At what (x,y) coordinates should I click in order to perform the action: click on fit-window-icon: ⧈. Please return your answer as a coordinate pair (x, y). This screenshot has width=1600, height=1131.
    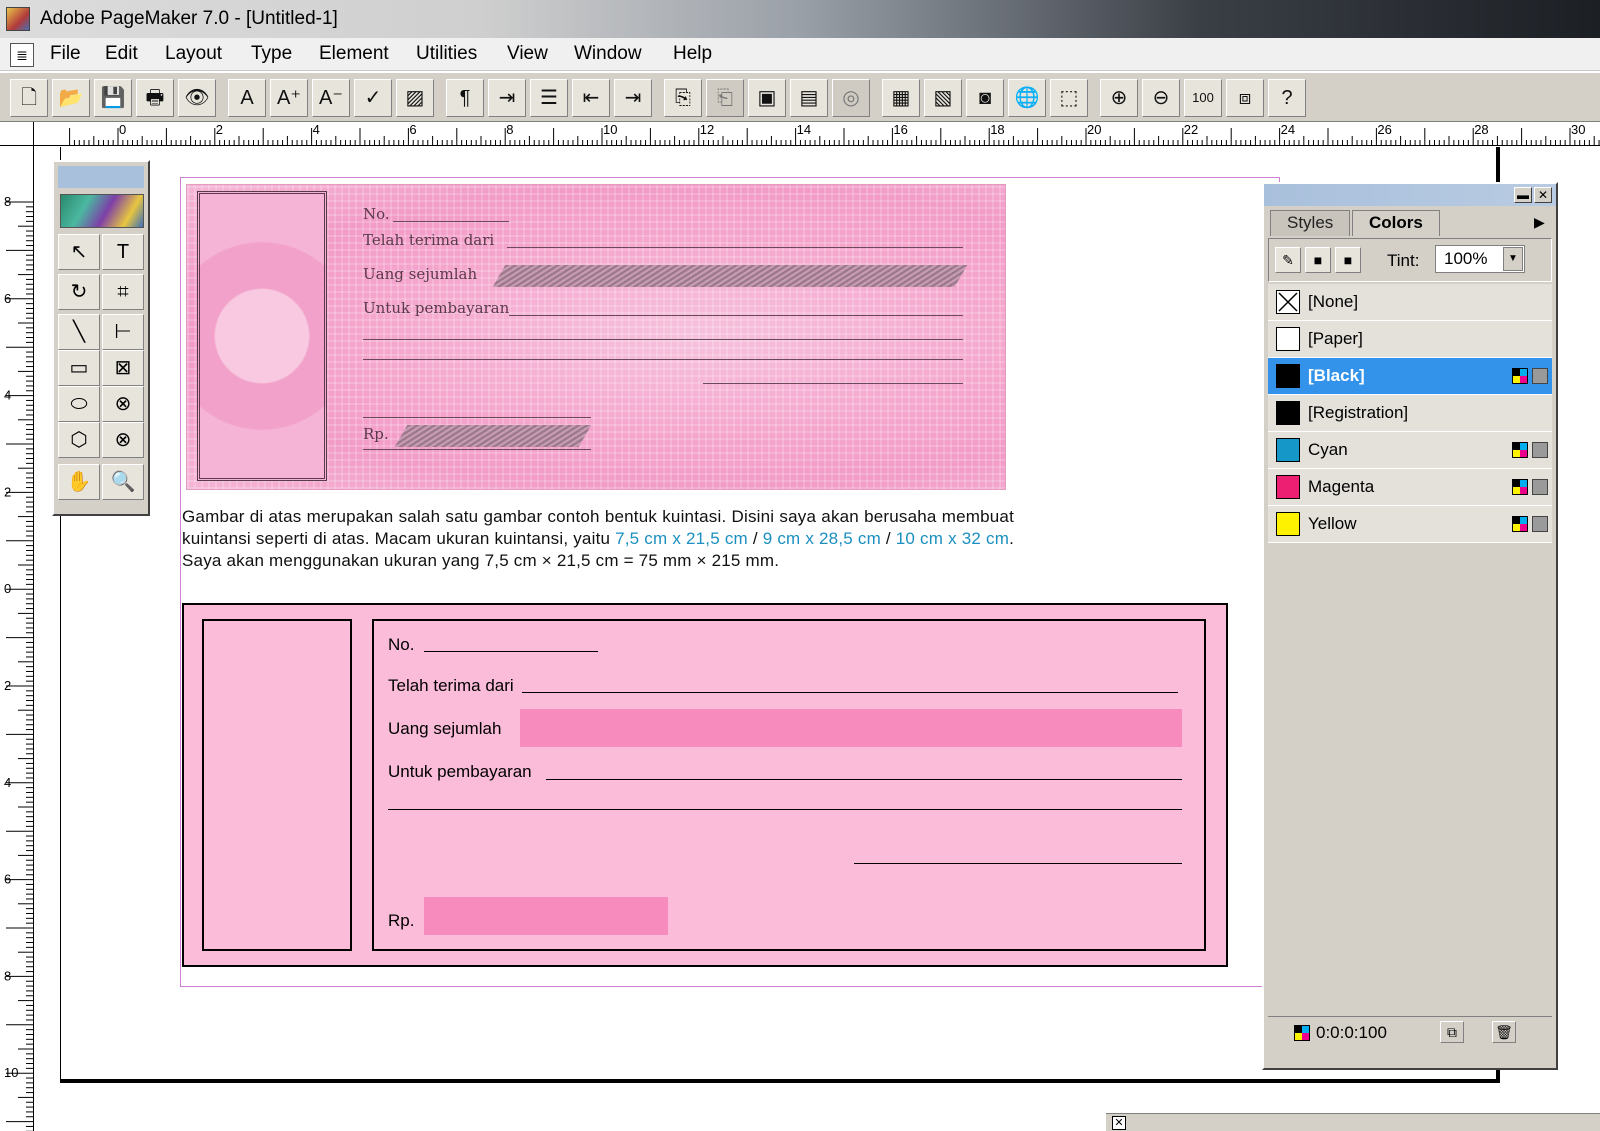
    Looking at the image, I should click on (1245, 98).